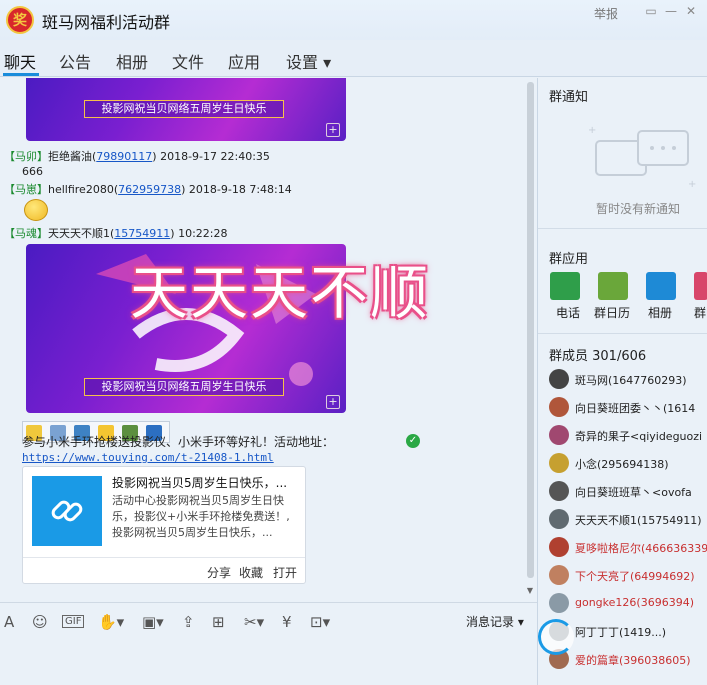 This screenshot has height=685, width=707. I want to click on empty-notice-text: 暂时没有新通知, so click(638, 209).